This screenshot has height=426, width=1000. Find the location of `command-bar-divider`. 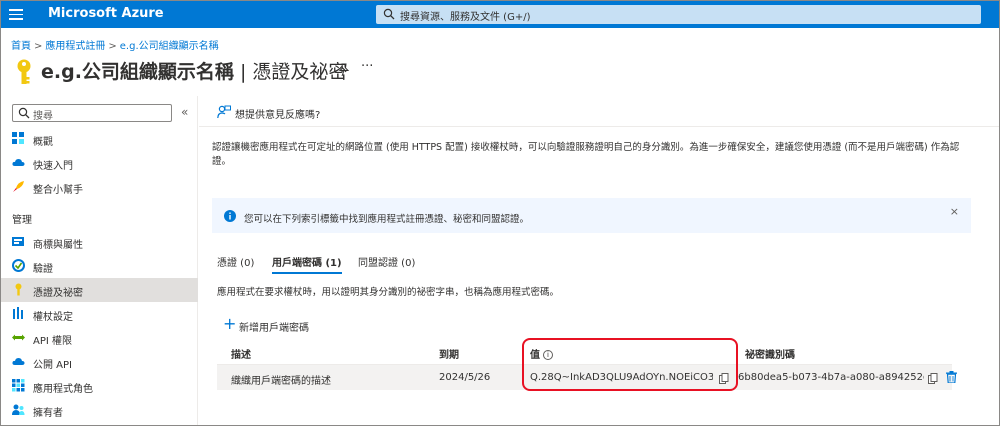

command-bar-divider is located at coordinates (599, 126).